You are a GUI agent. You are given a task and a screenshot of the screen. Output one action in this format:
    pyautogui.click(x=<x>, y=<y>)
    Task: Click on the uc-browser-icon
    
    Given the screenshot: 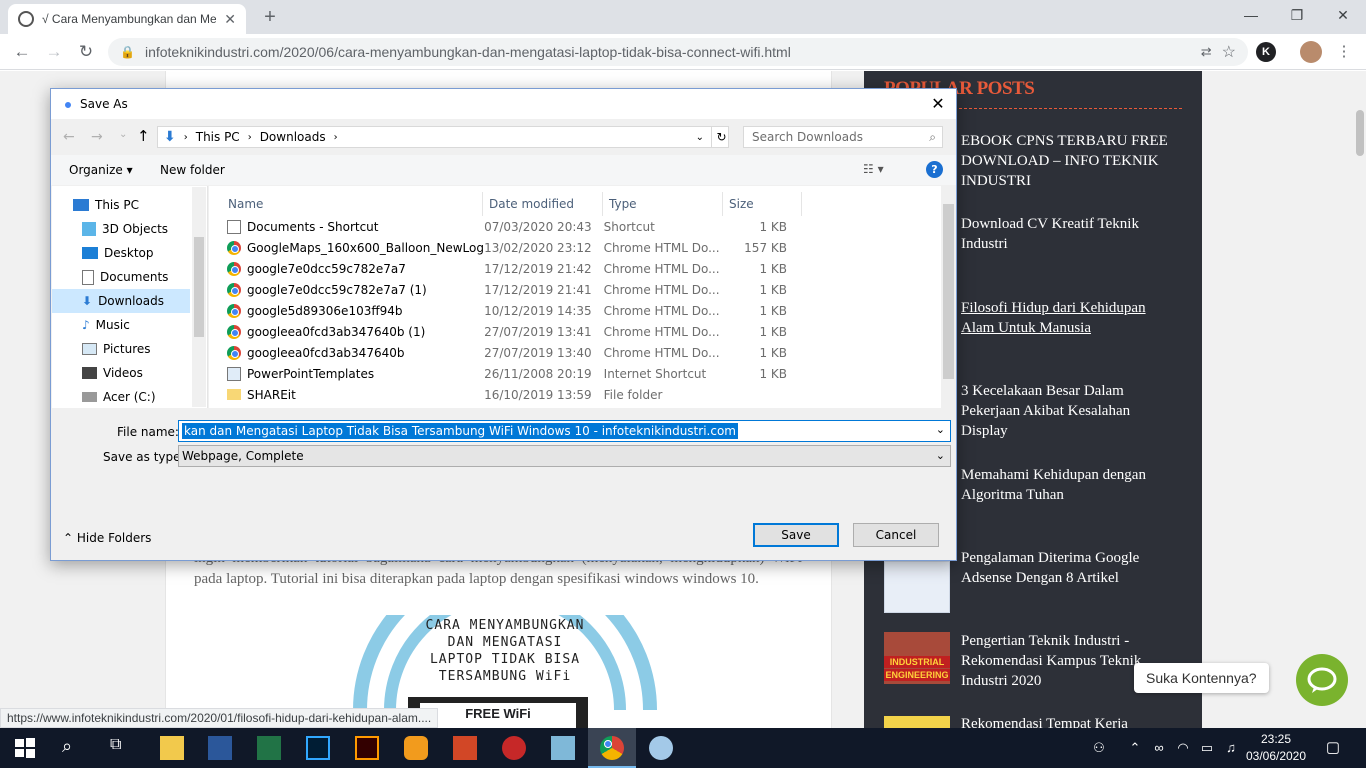 What is the action you would take?
    pyautogui.click(x=416, y=748)
    